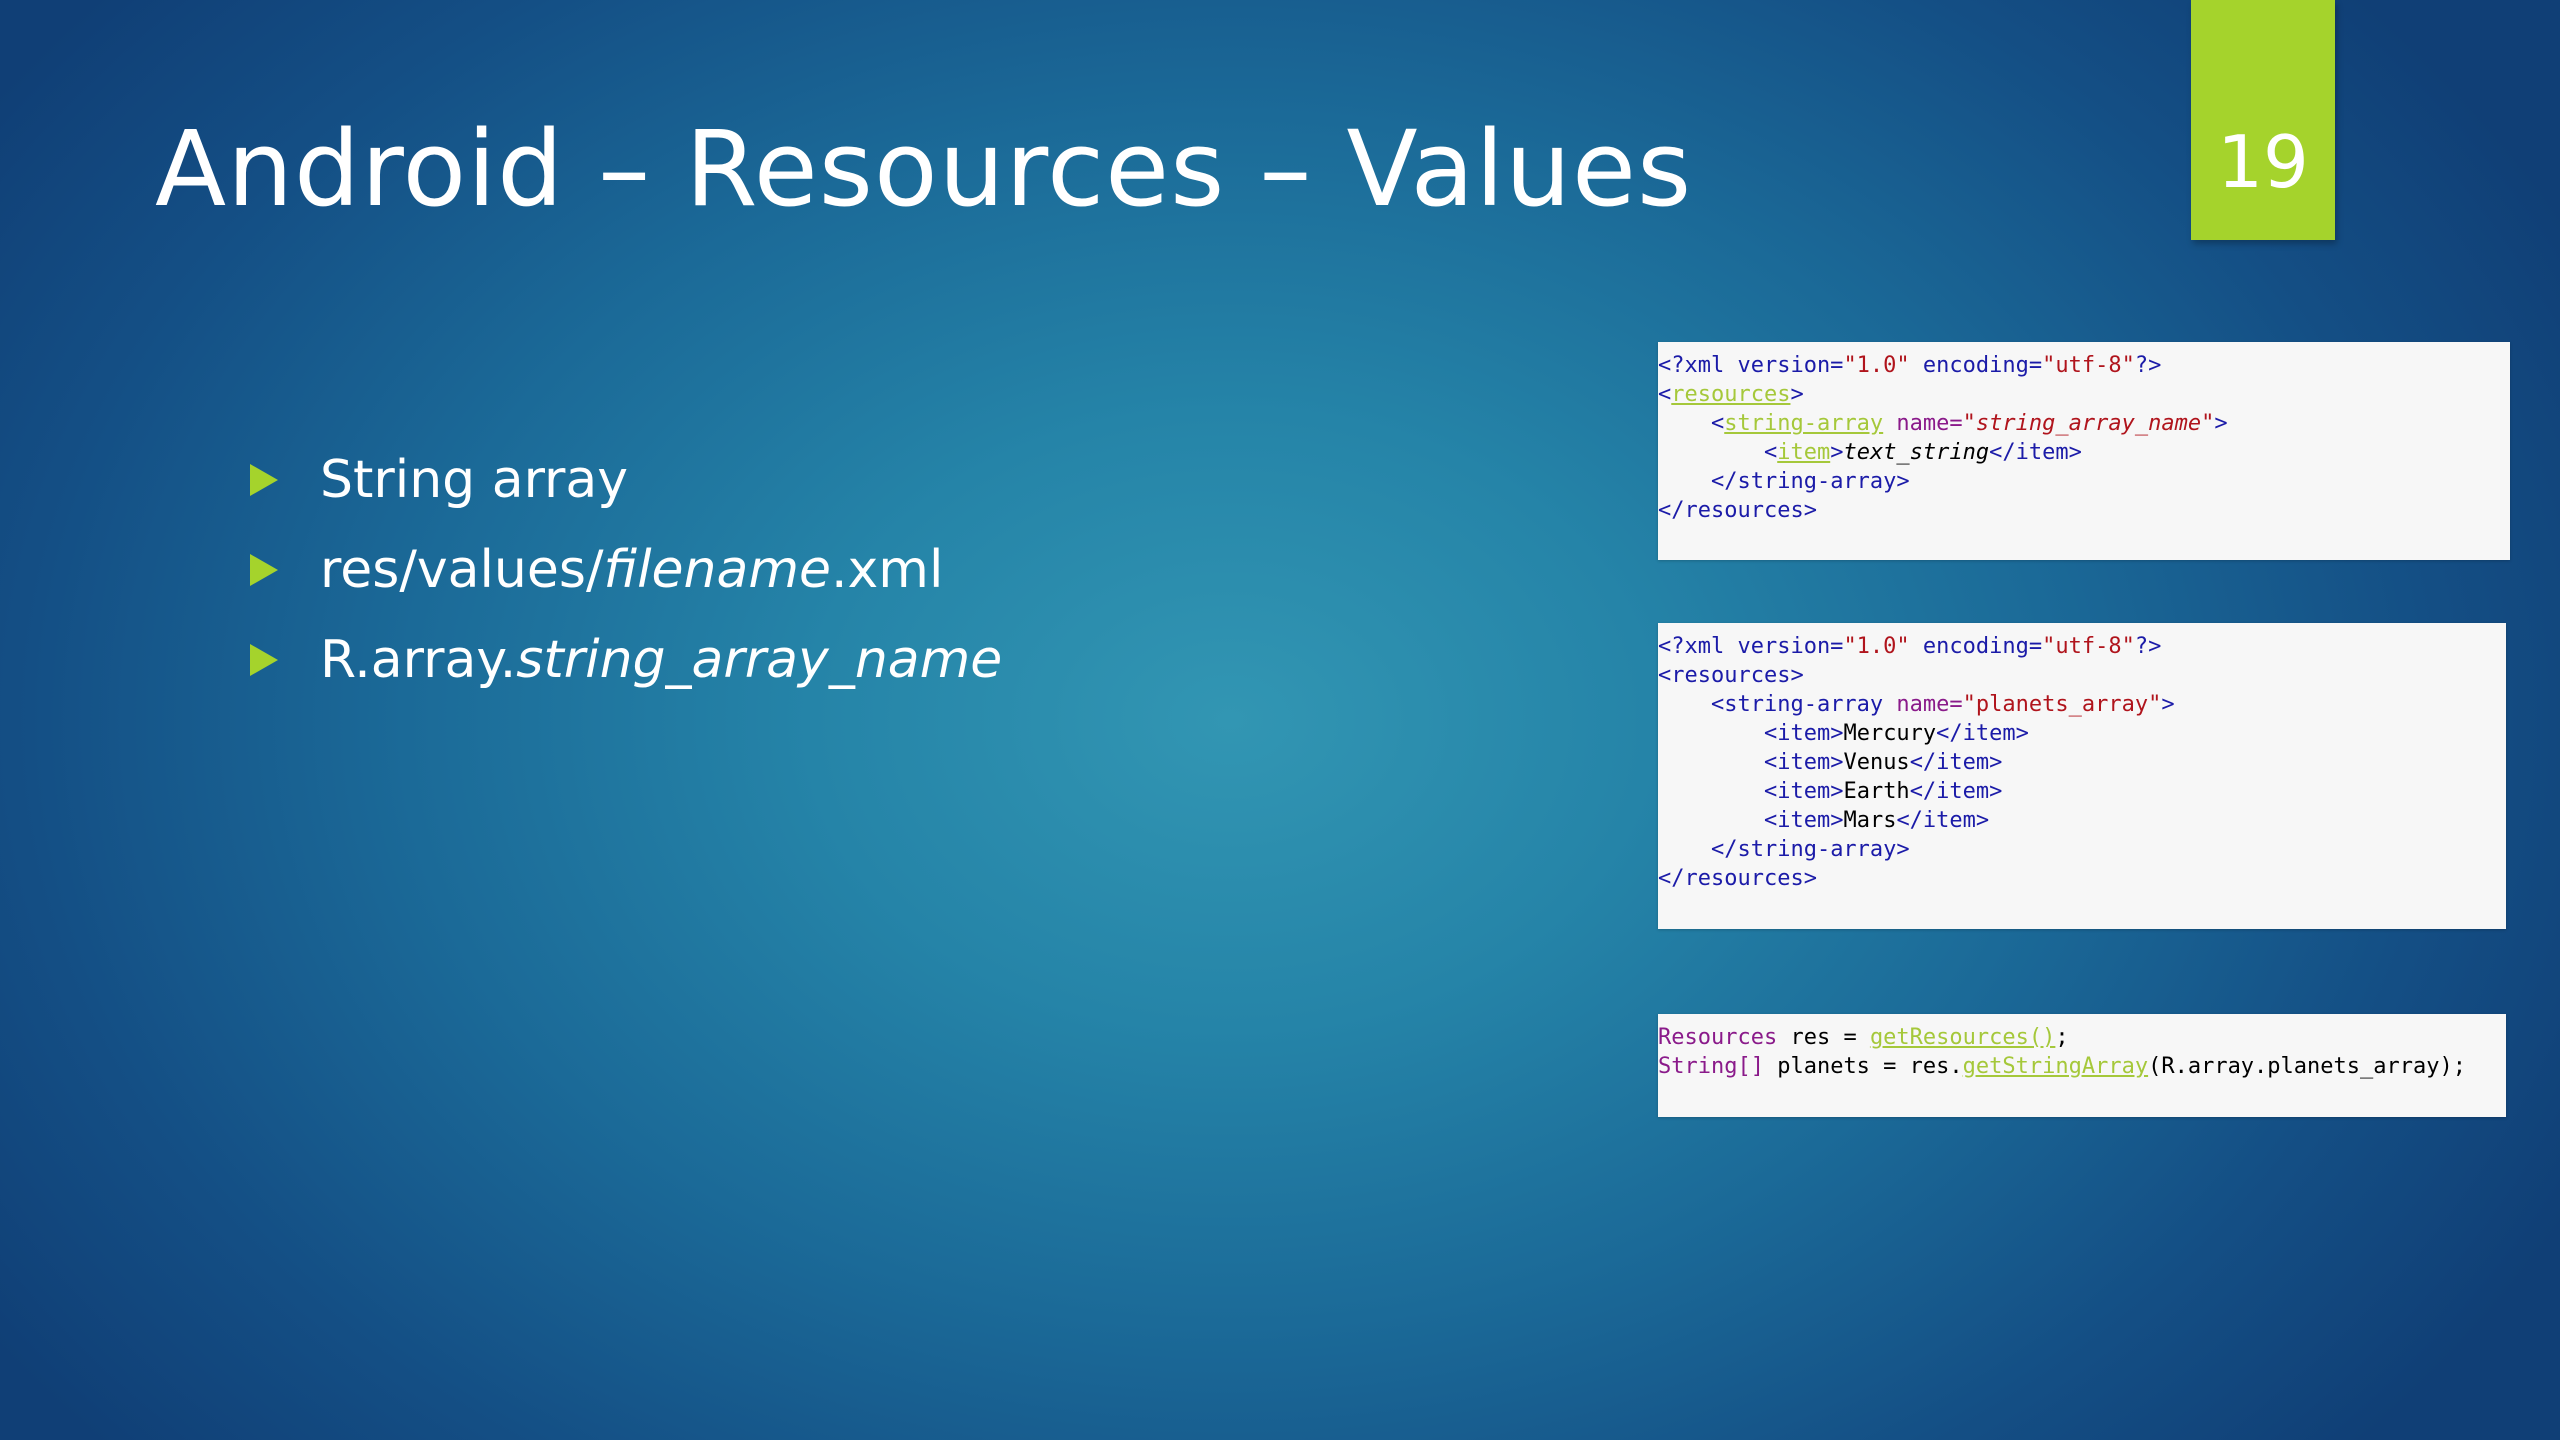 The height and width of the screenshot is (1440, 2560). Describe the element at coordinates (1876, 820) in the screenshot. I see `code-line: <item>Mars</item>` at that location.